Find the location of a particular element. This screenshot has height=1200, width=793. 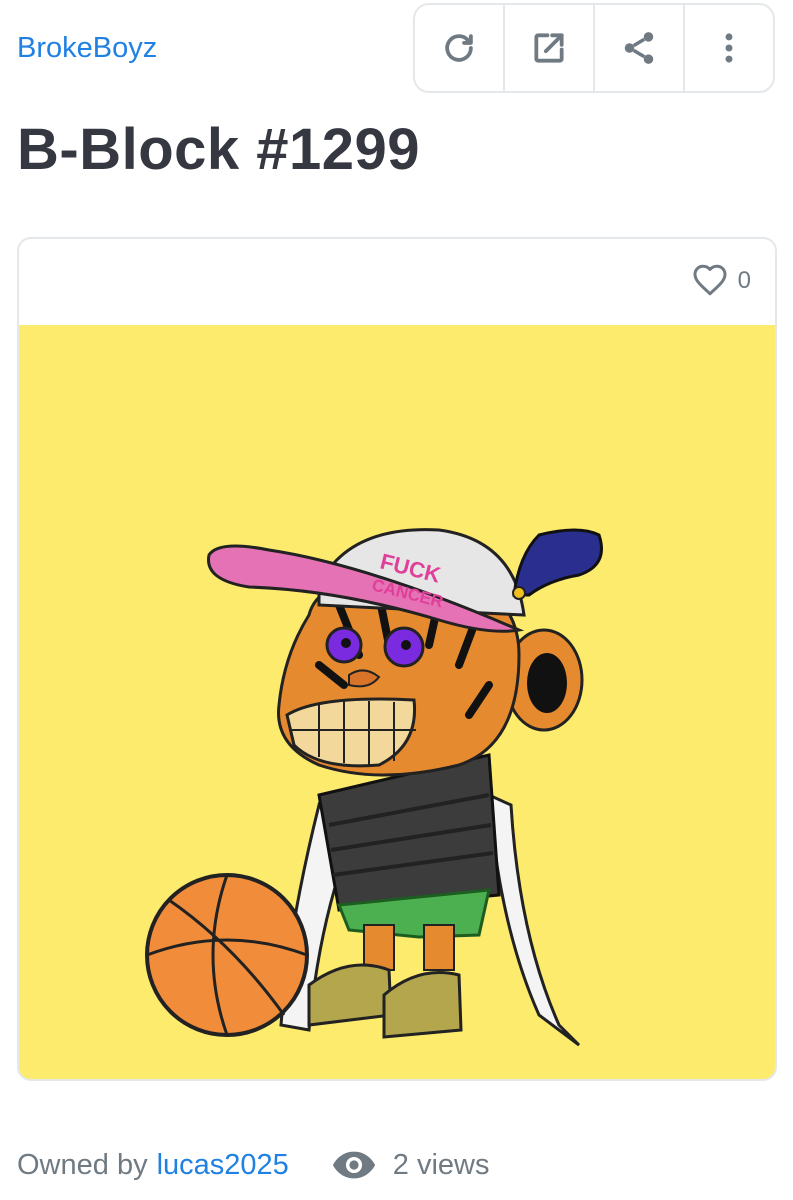

favorite-button: 0 is located at coordinates (721, 281).